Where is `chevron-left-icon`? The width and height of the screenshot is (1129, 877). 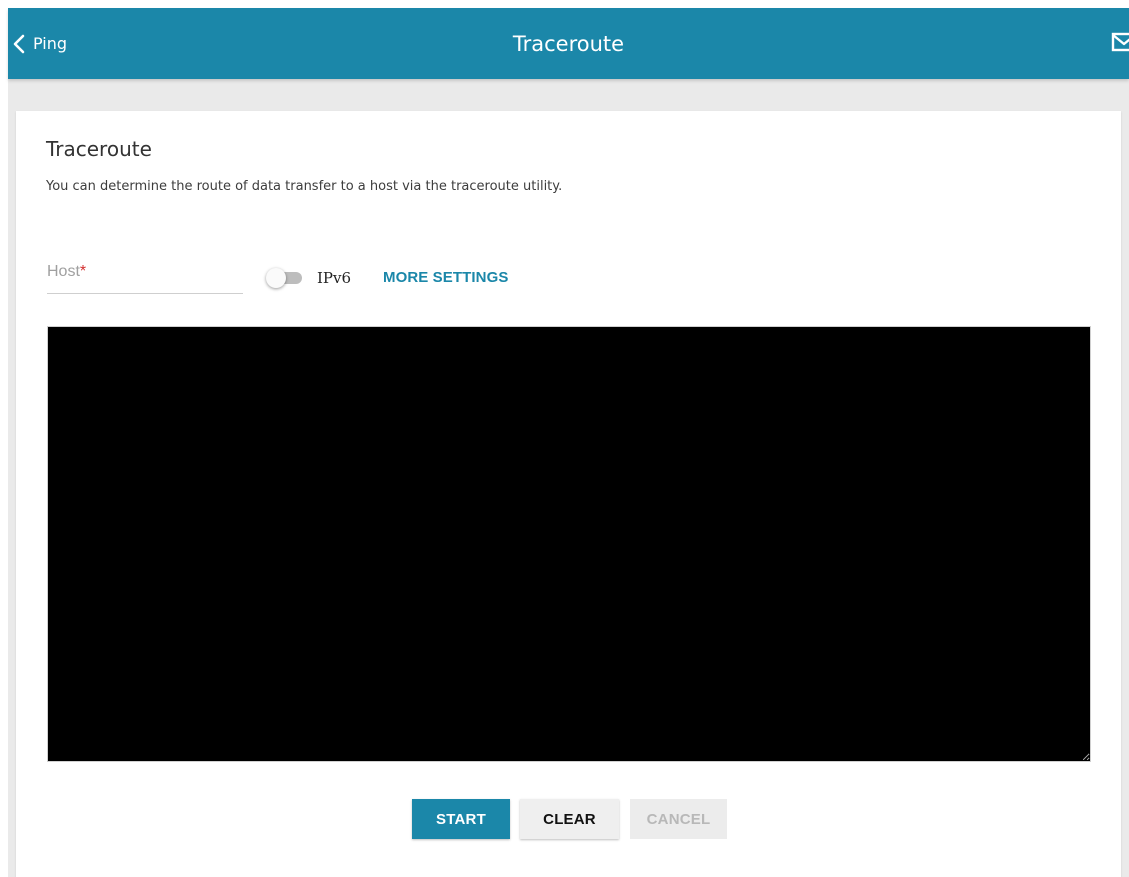
chevron-left-icon is located at coordinates (19, 44).